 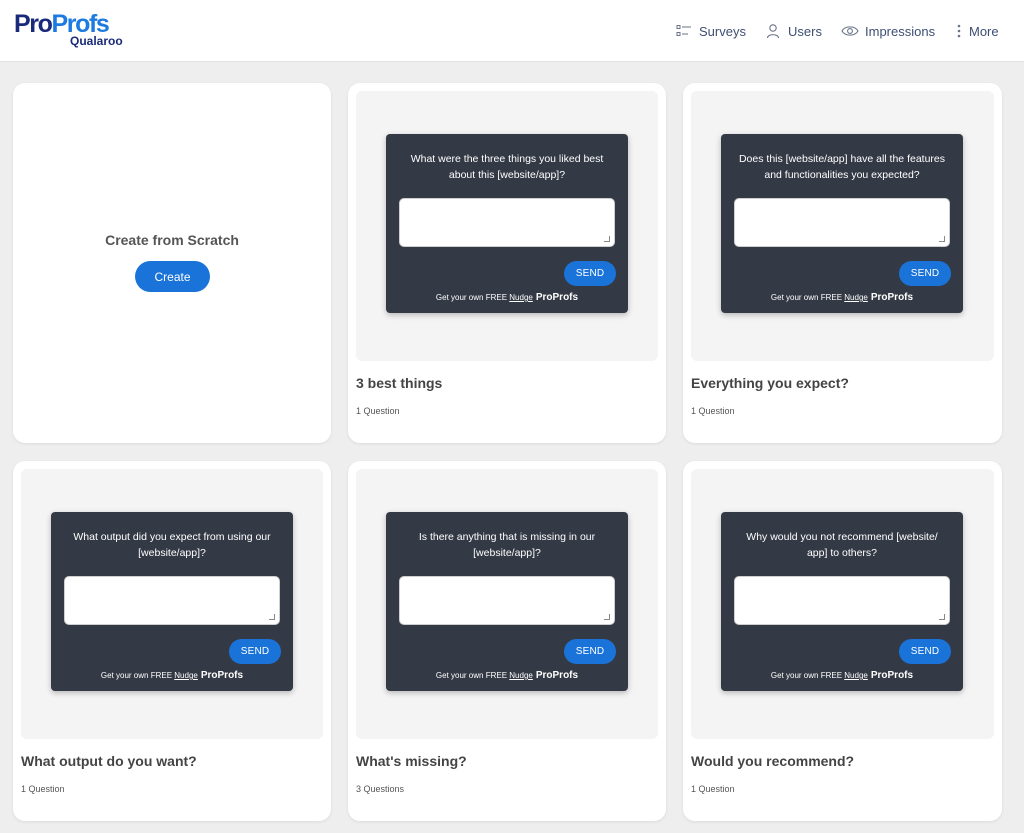 I want to click on nav-surveys: Surveys, so click(x=710, y=31).